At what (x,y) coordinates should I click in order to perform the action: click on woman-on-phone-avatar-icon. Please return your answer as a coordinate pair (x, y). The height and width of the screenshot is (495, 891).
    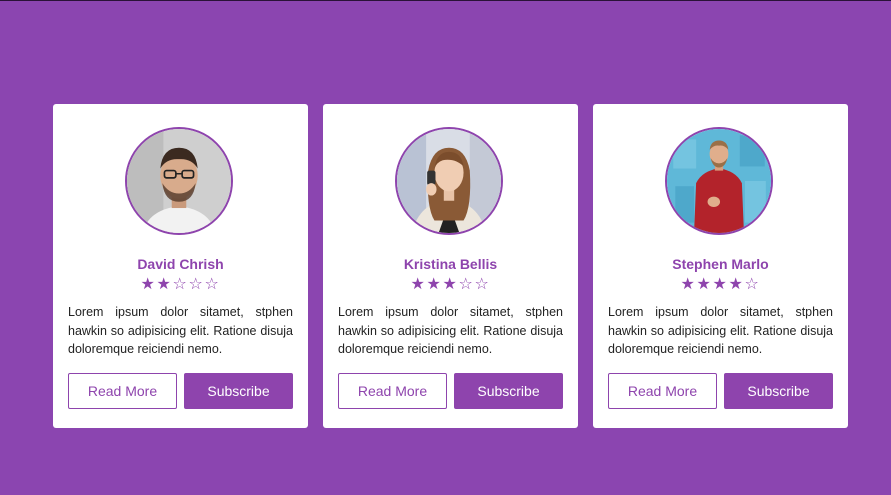
    Looking at the image, I should click on (449, 181).